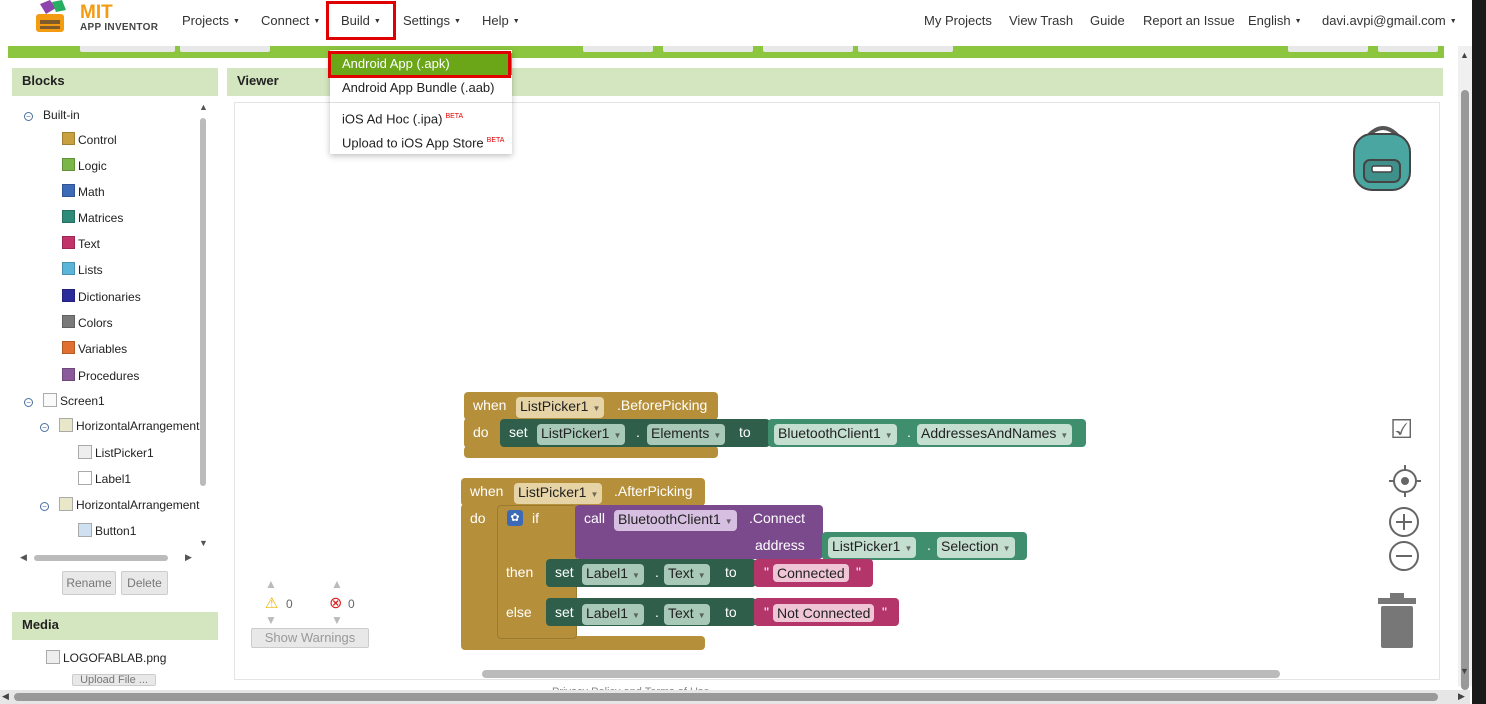 The height and width of the screenshot is (704, 1486). What do you see at coordinates (144, 583) in the screenshot?
I see `delete-button: Delete` at bounding box center [144, 583].